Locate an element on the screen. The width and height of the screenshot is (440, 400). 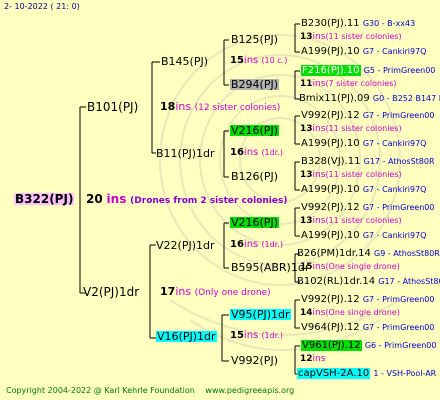
g4-entry-12: V992(PJ).12 G7 - PrimGreen00 is located at coordinates (367, 300).